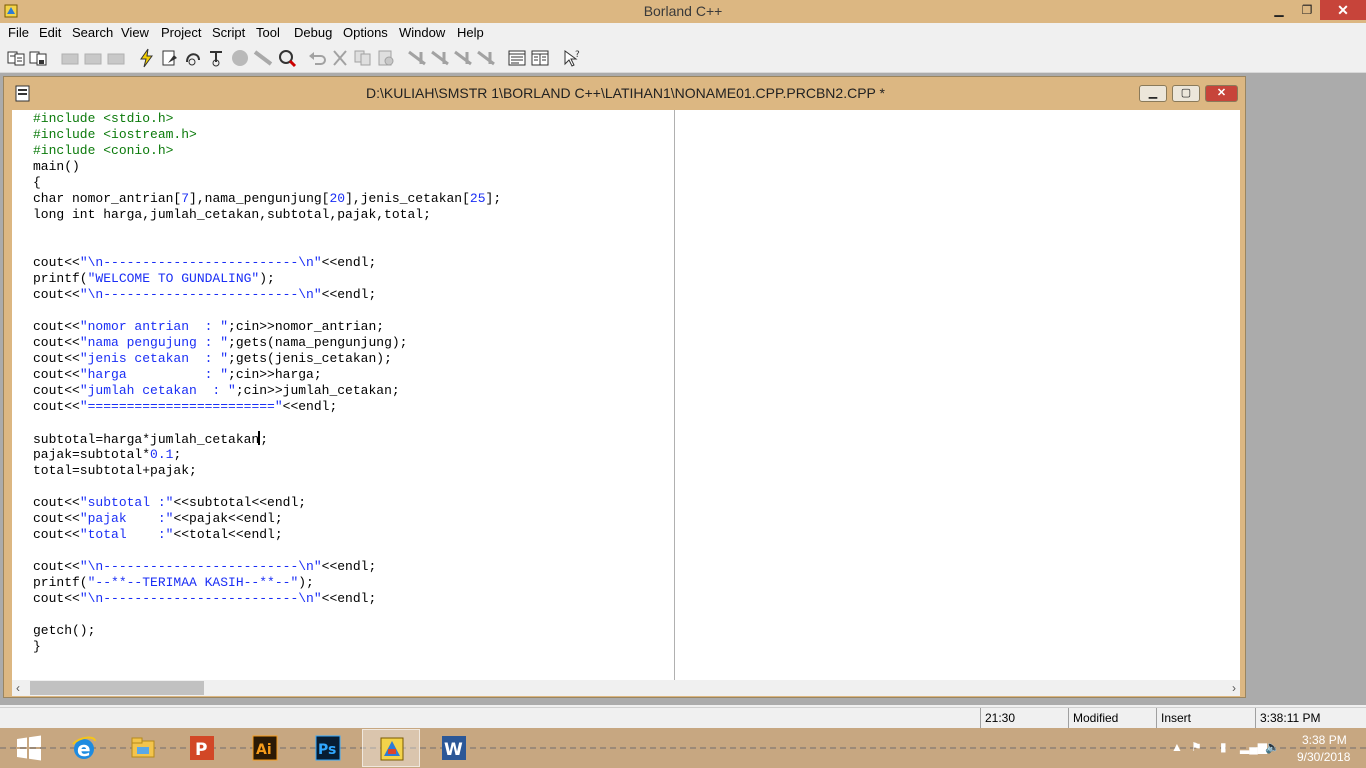 This screenshot has height=768, width=1366. What do you see at coordinates (18, 688) in the screenshot?
I see `scroll-left-icon: ‹` at bounding box center [18, 688].